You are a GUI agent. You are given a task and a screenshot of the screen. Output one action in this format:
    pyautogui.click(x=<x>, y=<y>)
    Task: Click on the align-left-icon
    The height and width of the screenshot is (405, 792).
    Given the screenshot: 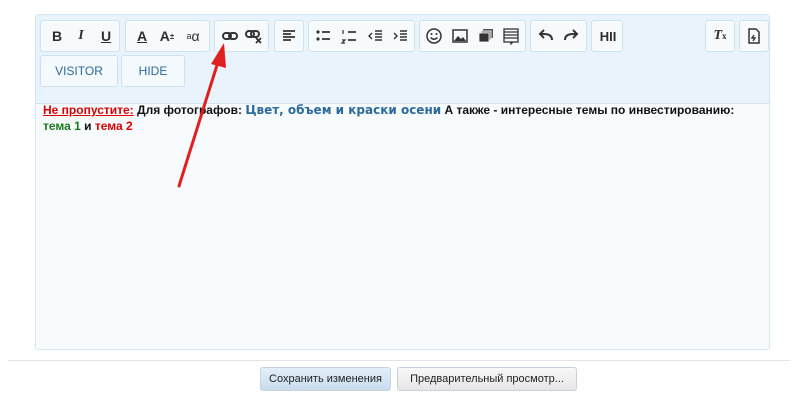 What is the action you would take?
    pyautogui.click(x=289, y=36)
    